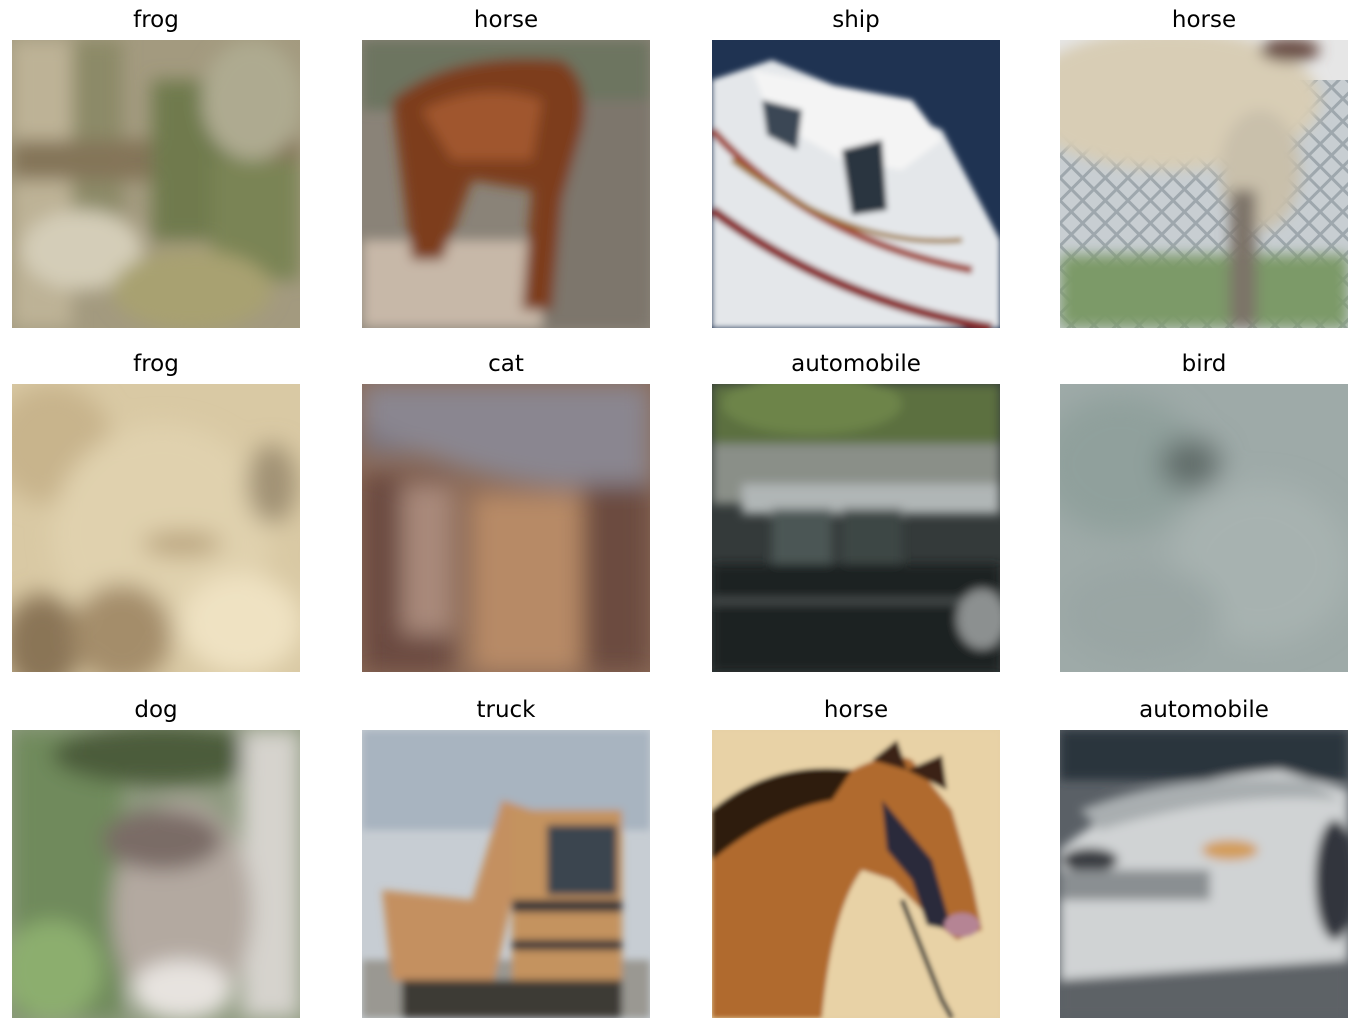 The height and width of the screenshot is (1030, 1358). What do you see at coordinates (1204, 528) in the screenshot?
I see `image-bird` at bounding box center [1204, 528].